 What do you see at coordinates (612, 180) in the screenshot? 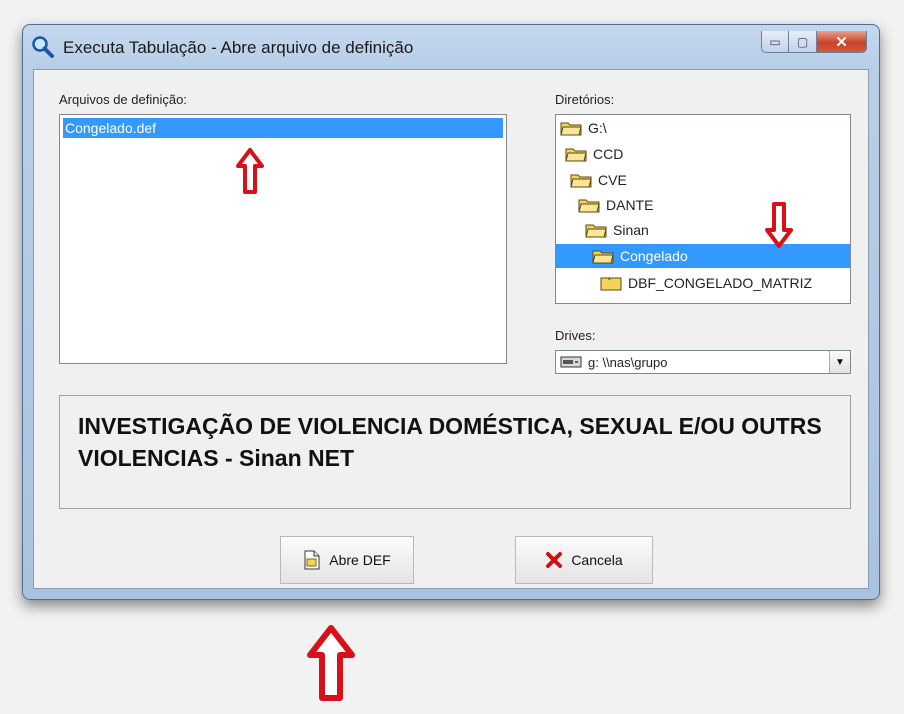
I see `dir-label: CVE` at bounding box center [612, 180].